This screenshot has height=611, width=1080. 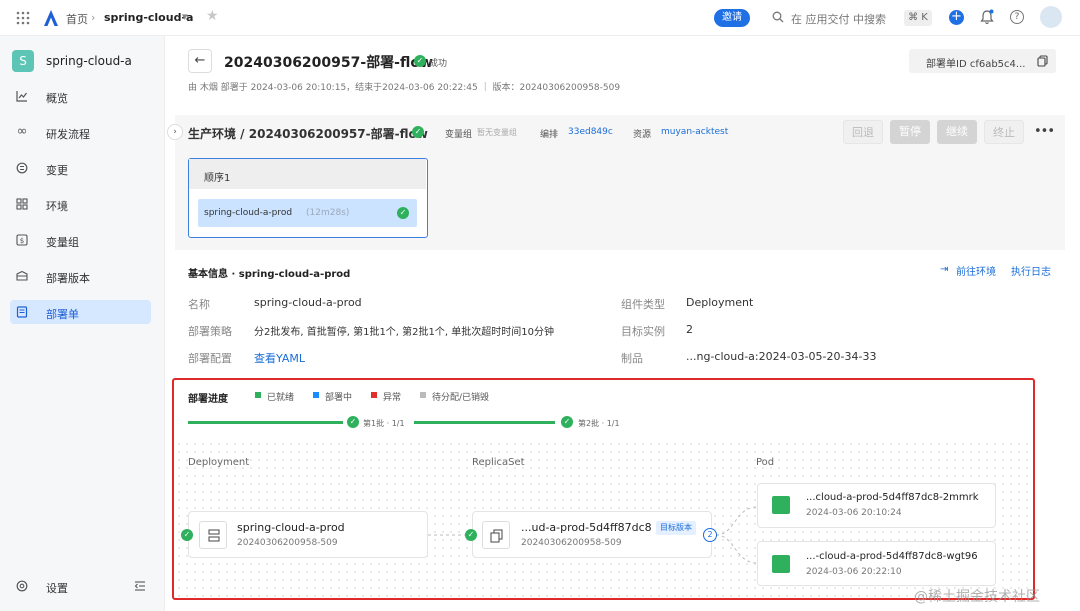 What do you see at coordinates (632, 358) in the screenshot?
I see `artifact-label: 制品` at bounding box center [632, 358].